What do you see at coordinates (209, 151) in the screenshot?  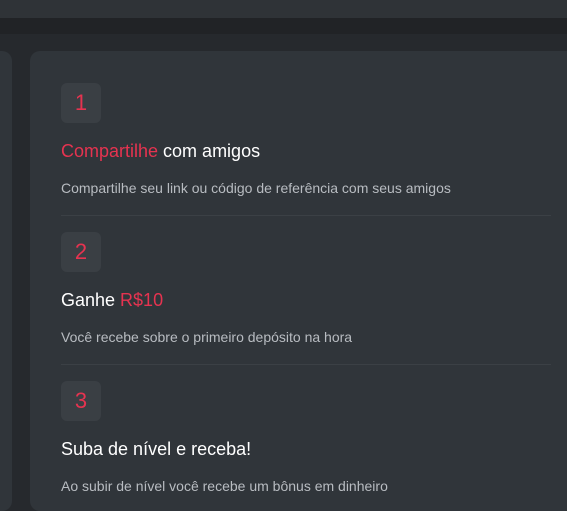 I see `step-title-rest: com amigos` at bounding box center [209, 151].